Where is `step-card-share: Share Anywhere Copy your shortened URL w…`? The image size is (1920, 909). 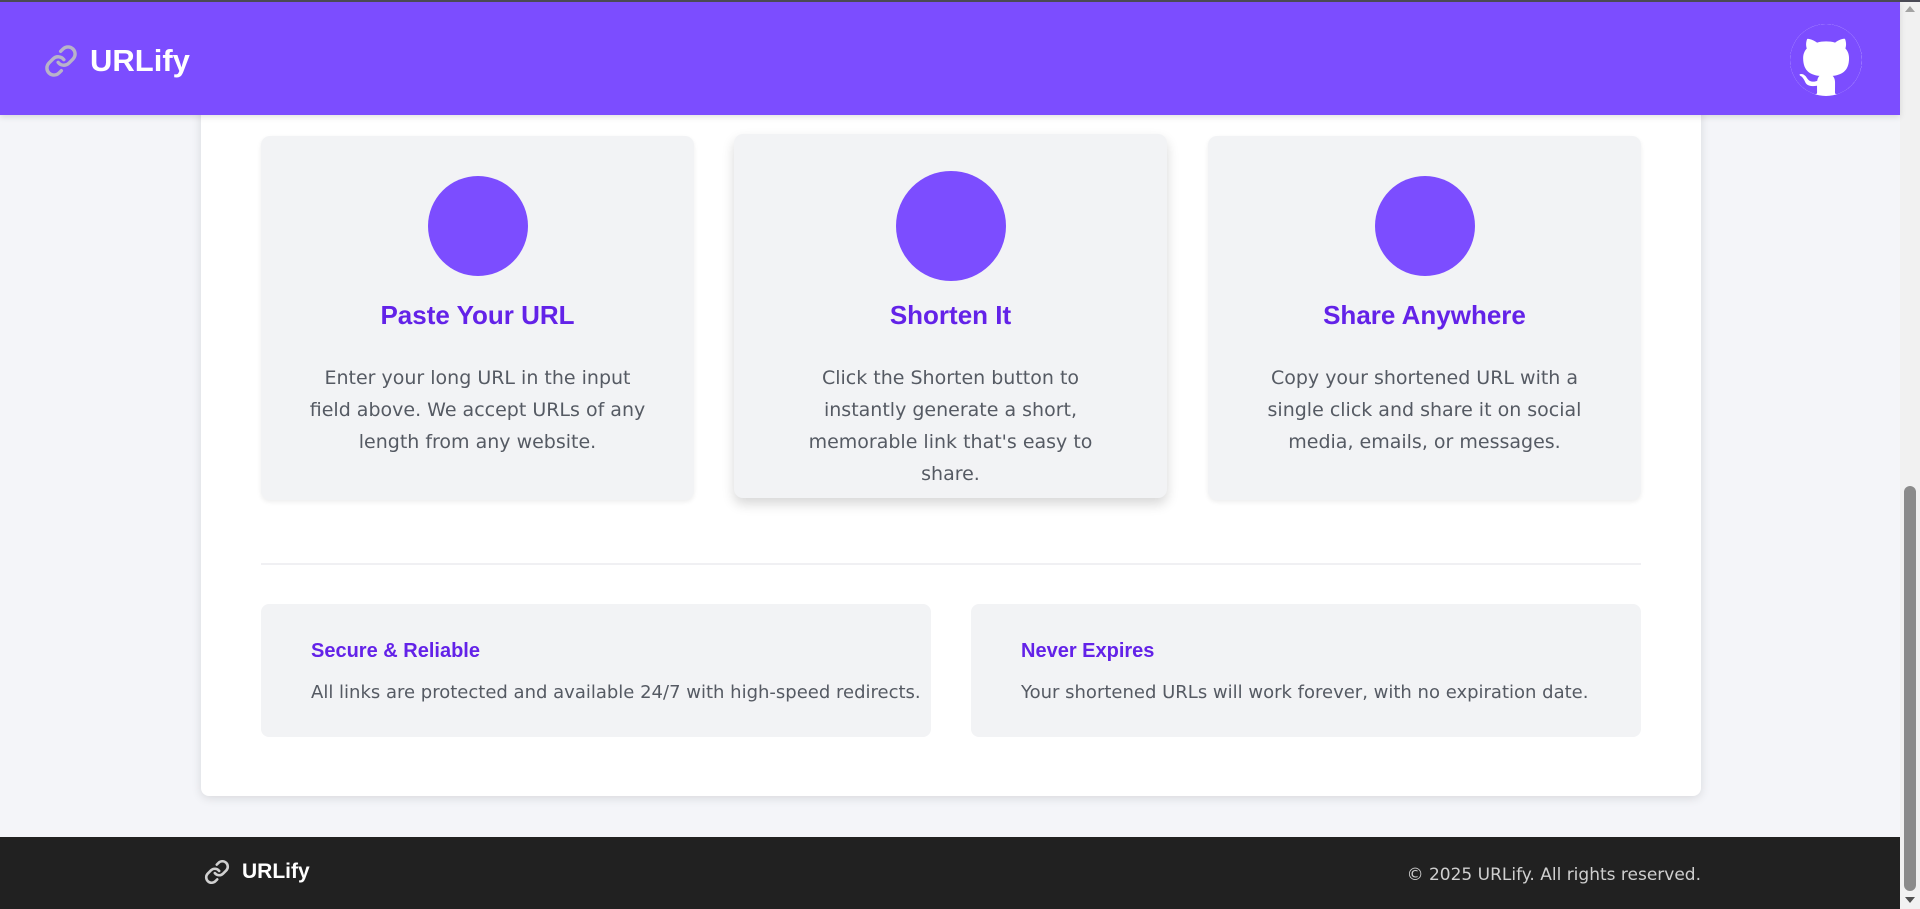 step-card-share: Share Anywhere Copy your shortened URL w… is located at coordinates (1424, 318).